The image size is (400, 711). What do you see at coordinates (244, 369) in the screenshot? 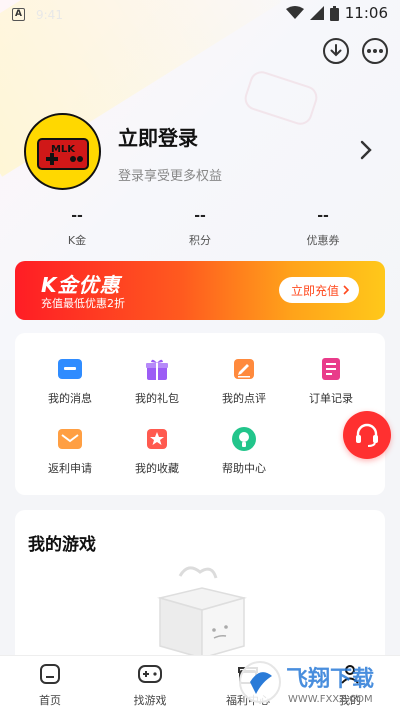
I see `review-icon` at bounding box center [244, 369].